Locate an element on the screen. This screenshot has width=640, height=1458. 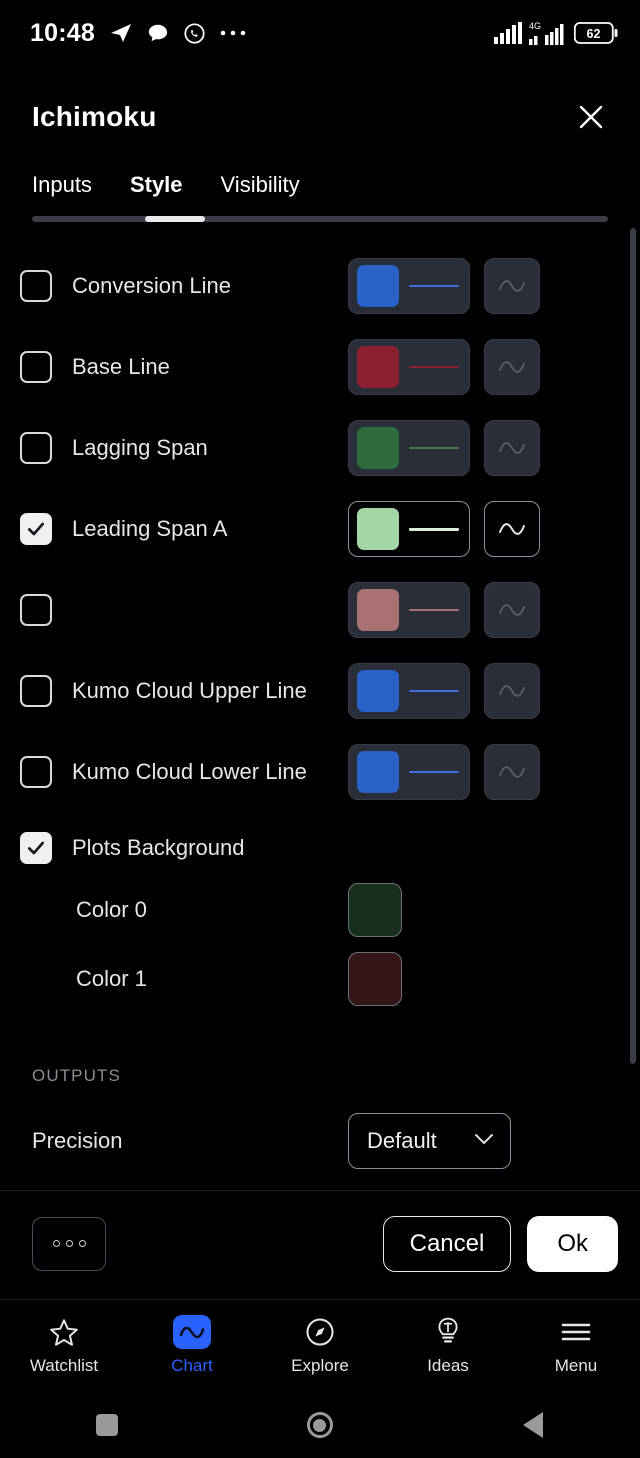
plot-color-label: Color 0 is located at coordinates (111, 909).